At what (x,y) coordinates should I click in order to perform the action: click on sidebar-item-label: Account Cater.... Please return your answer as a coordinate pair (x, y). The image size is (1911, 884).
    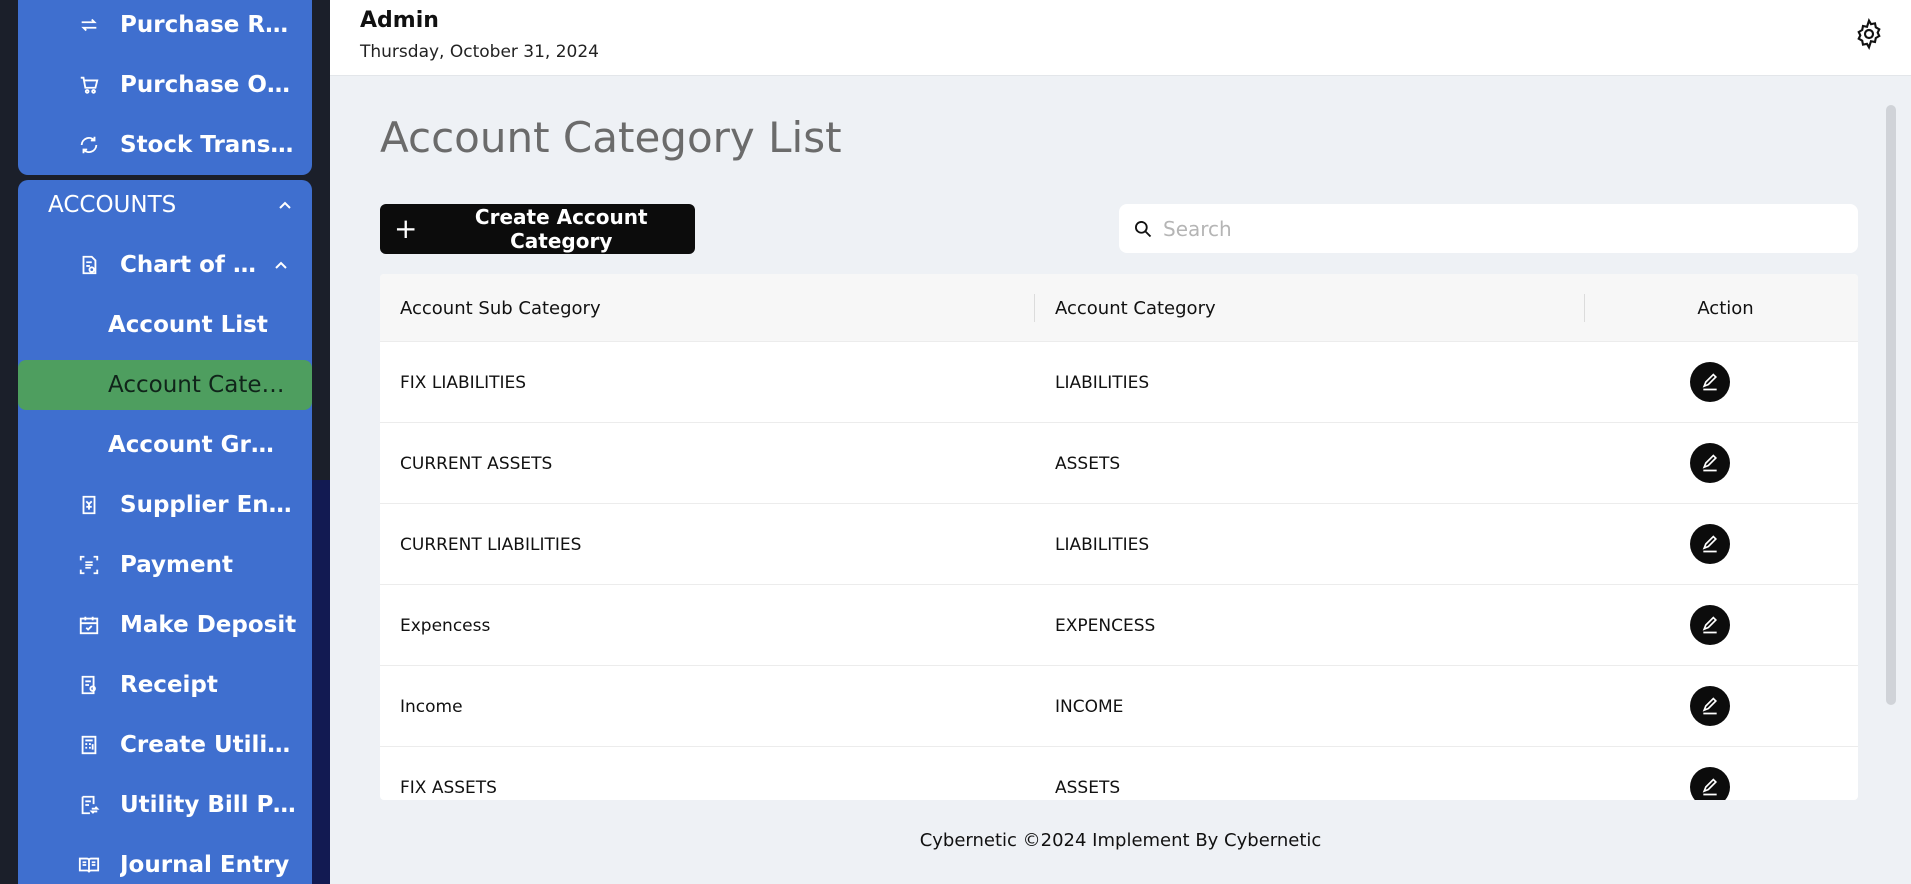
    Looking at the image, I should click on (198, 385).